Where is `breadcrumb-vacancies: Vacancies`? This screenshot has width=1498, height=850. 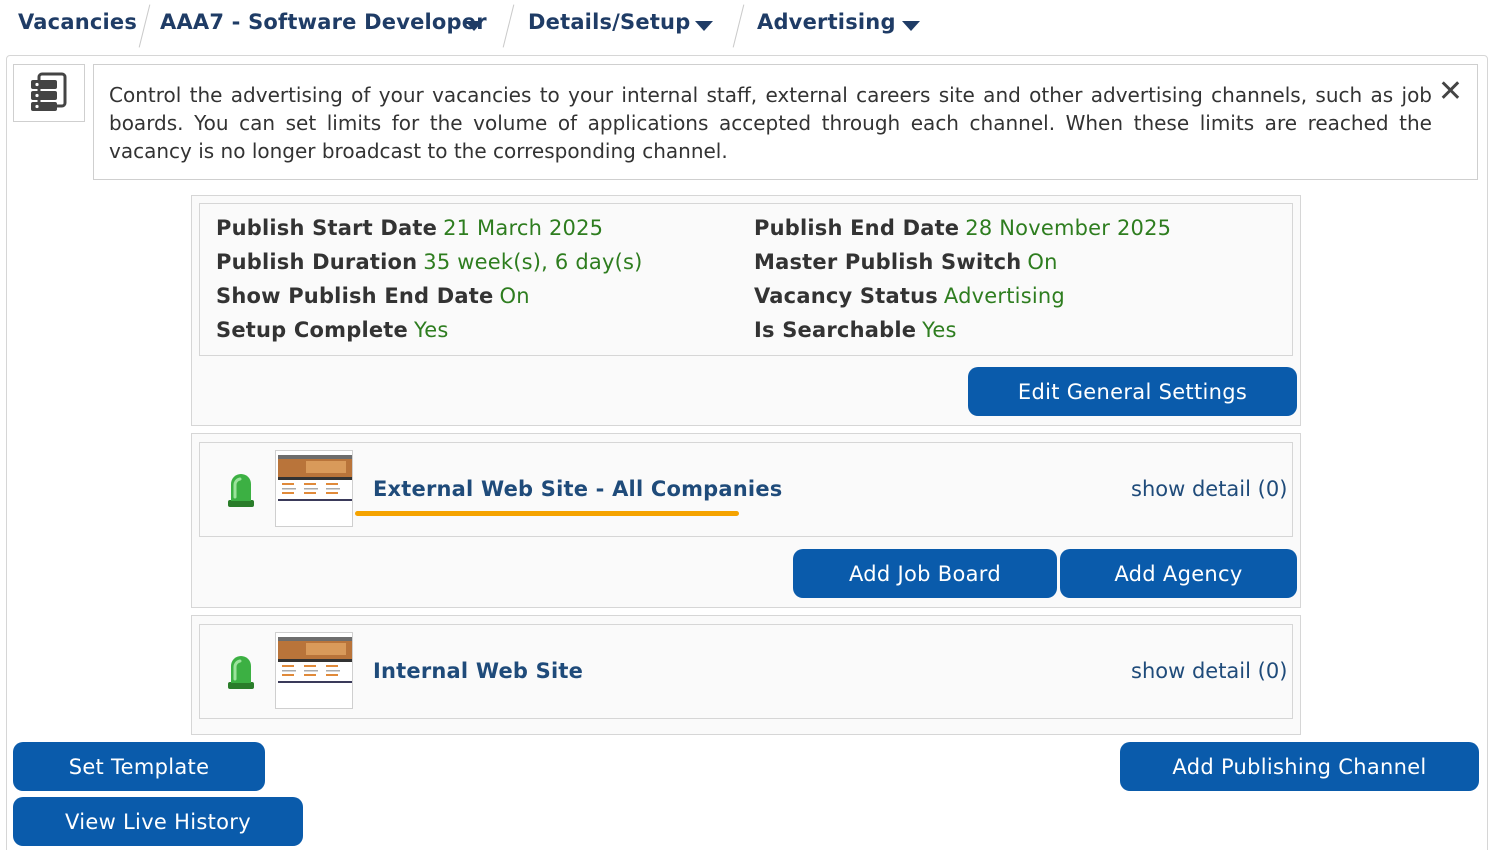
breadcrumb-vacancies: Vacancies is located at coordinates (77, 22).